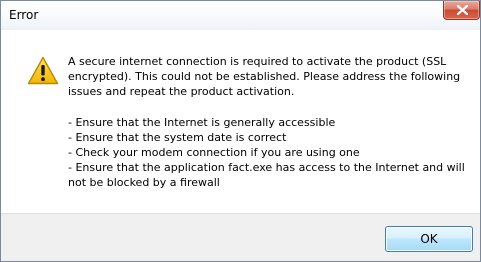 Image resolution: width=481 pixels, height=262 pixels. I want to click on close-icon, so click(462, 10).